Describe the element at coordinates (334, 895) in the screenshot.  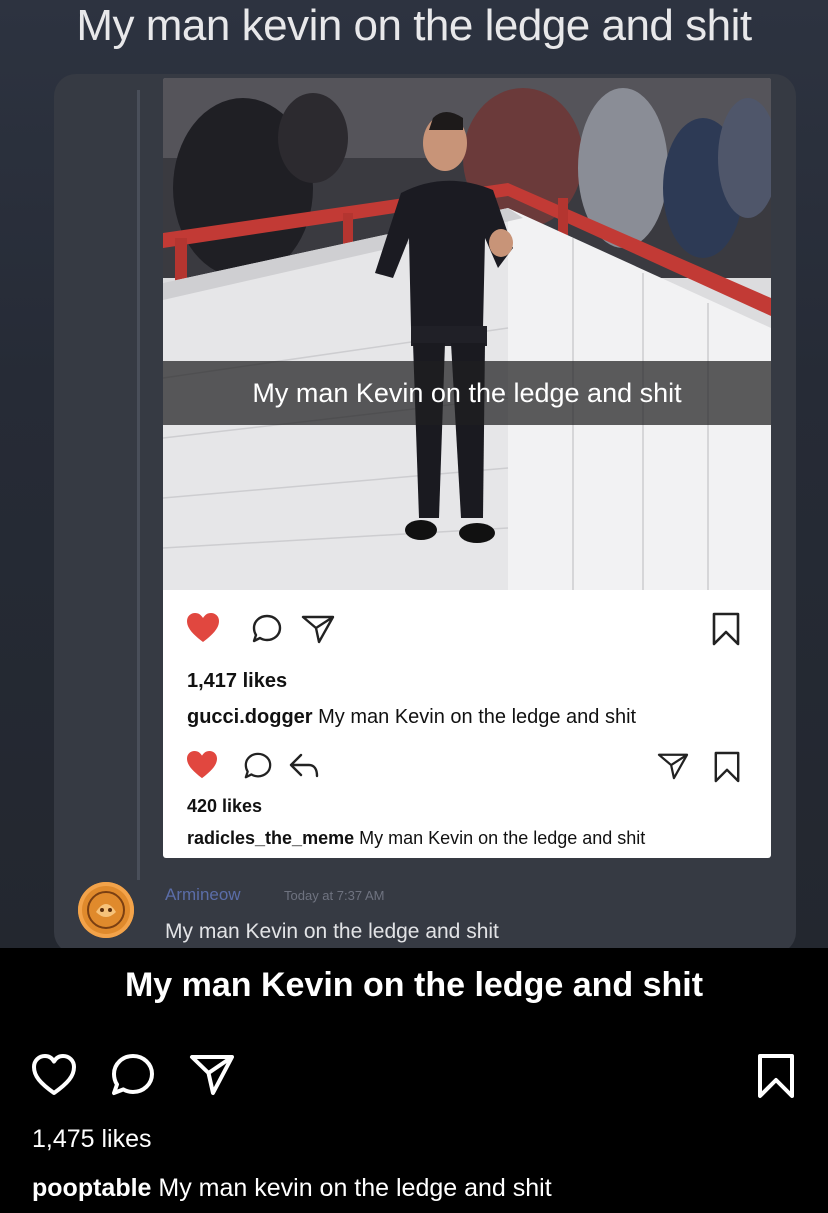
I see `discord-timestamp: Today at 7:37 AM` at that location.